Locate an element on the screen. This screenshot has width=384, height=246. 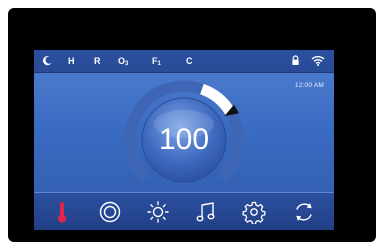
gear-icon is located at coordinates (254, 212).